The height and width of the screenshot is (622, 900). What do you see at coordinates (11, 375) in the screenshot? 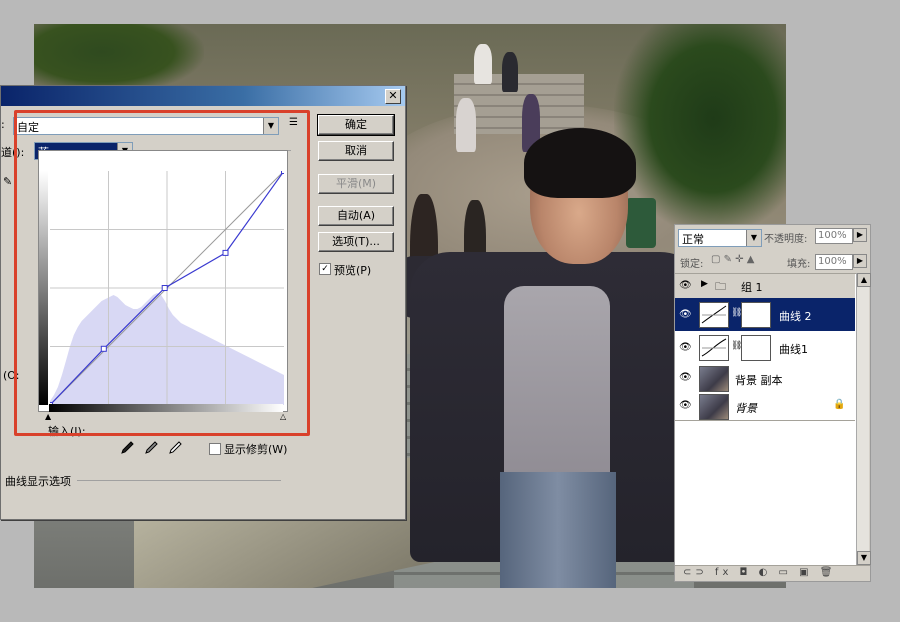
I see `output-label: (O:` at bounding box center [11, 375].